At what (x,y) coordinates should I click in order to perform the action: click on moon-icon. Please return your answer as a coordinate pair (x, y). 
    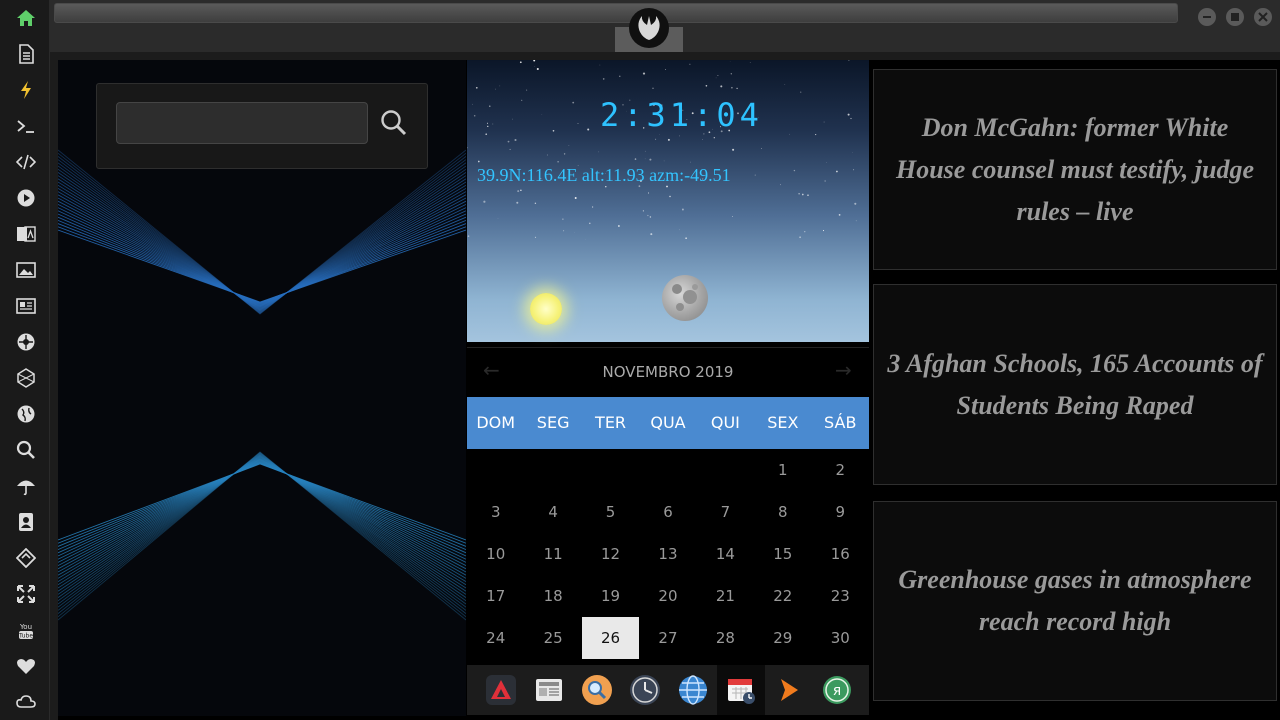
    Looking at the image, I should click on (685, 298).